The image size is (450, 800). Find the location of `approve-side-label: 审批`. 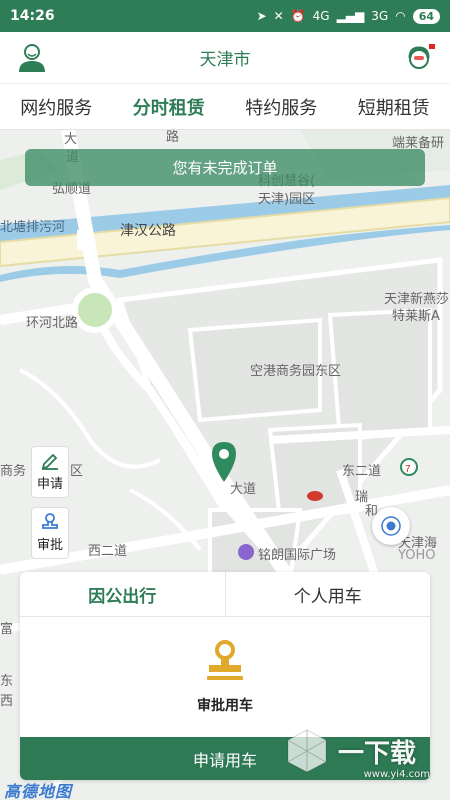

approve-side-label: 审批 is located at coordinates (49, 545).